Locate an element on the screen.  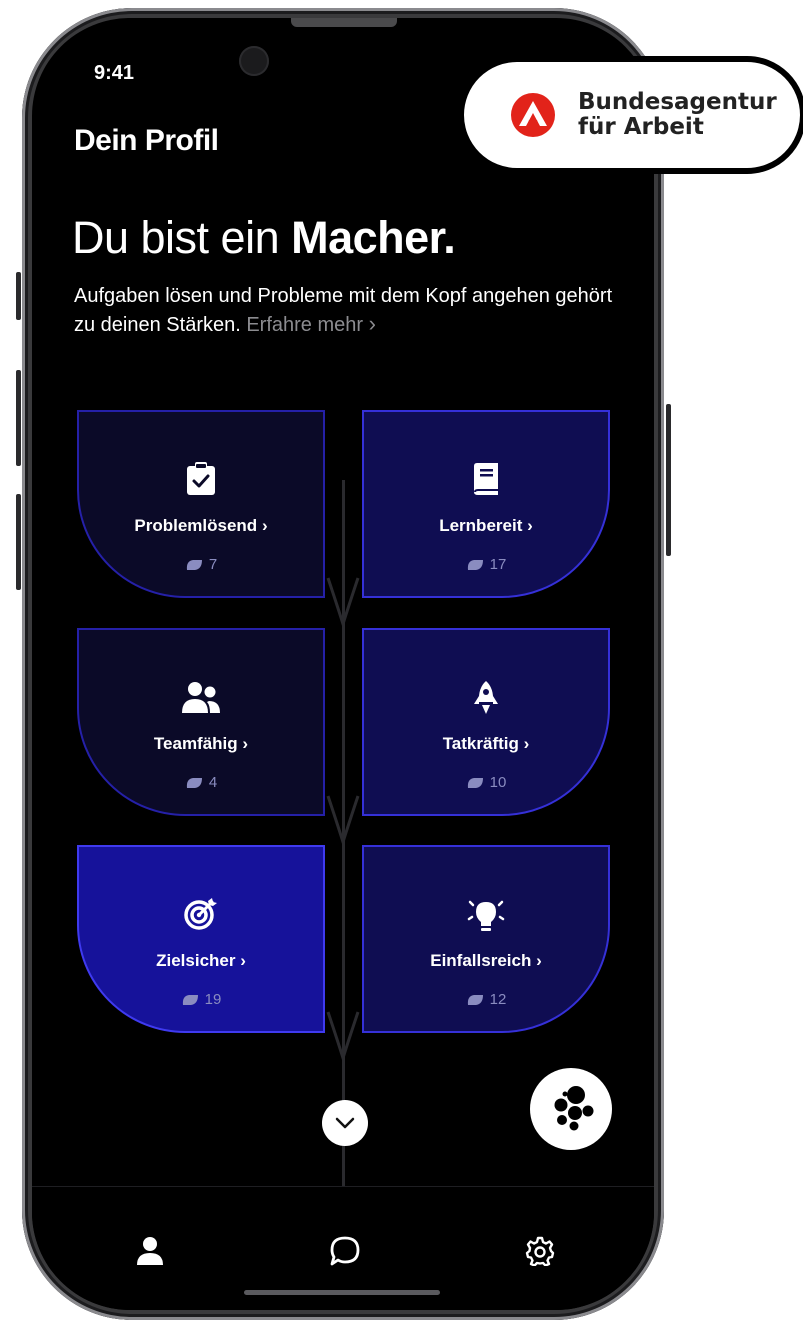
volume-up-button is located at coordinates (18, 418).